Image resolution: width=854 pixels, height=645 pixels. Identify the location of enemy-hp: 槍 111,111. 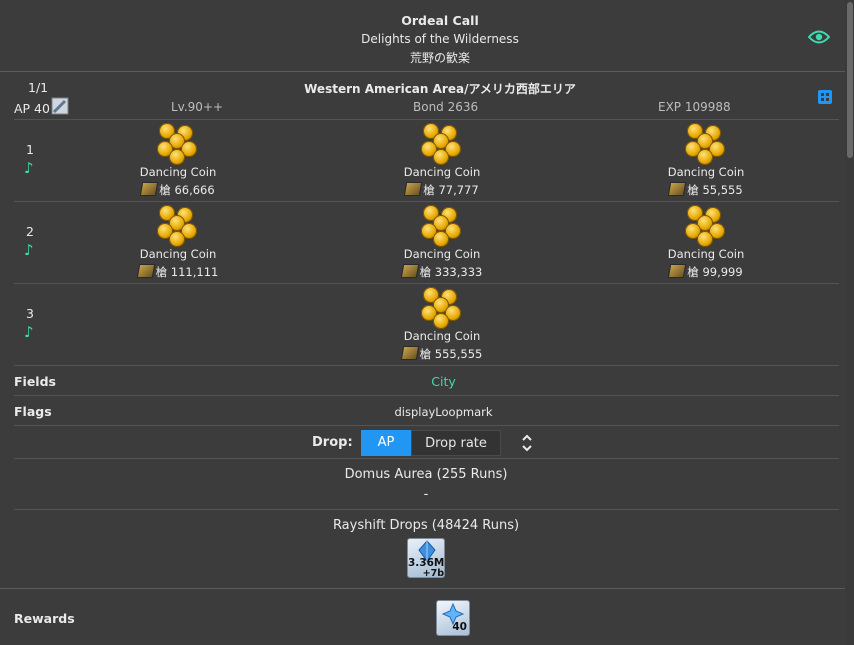
(178, 272).